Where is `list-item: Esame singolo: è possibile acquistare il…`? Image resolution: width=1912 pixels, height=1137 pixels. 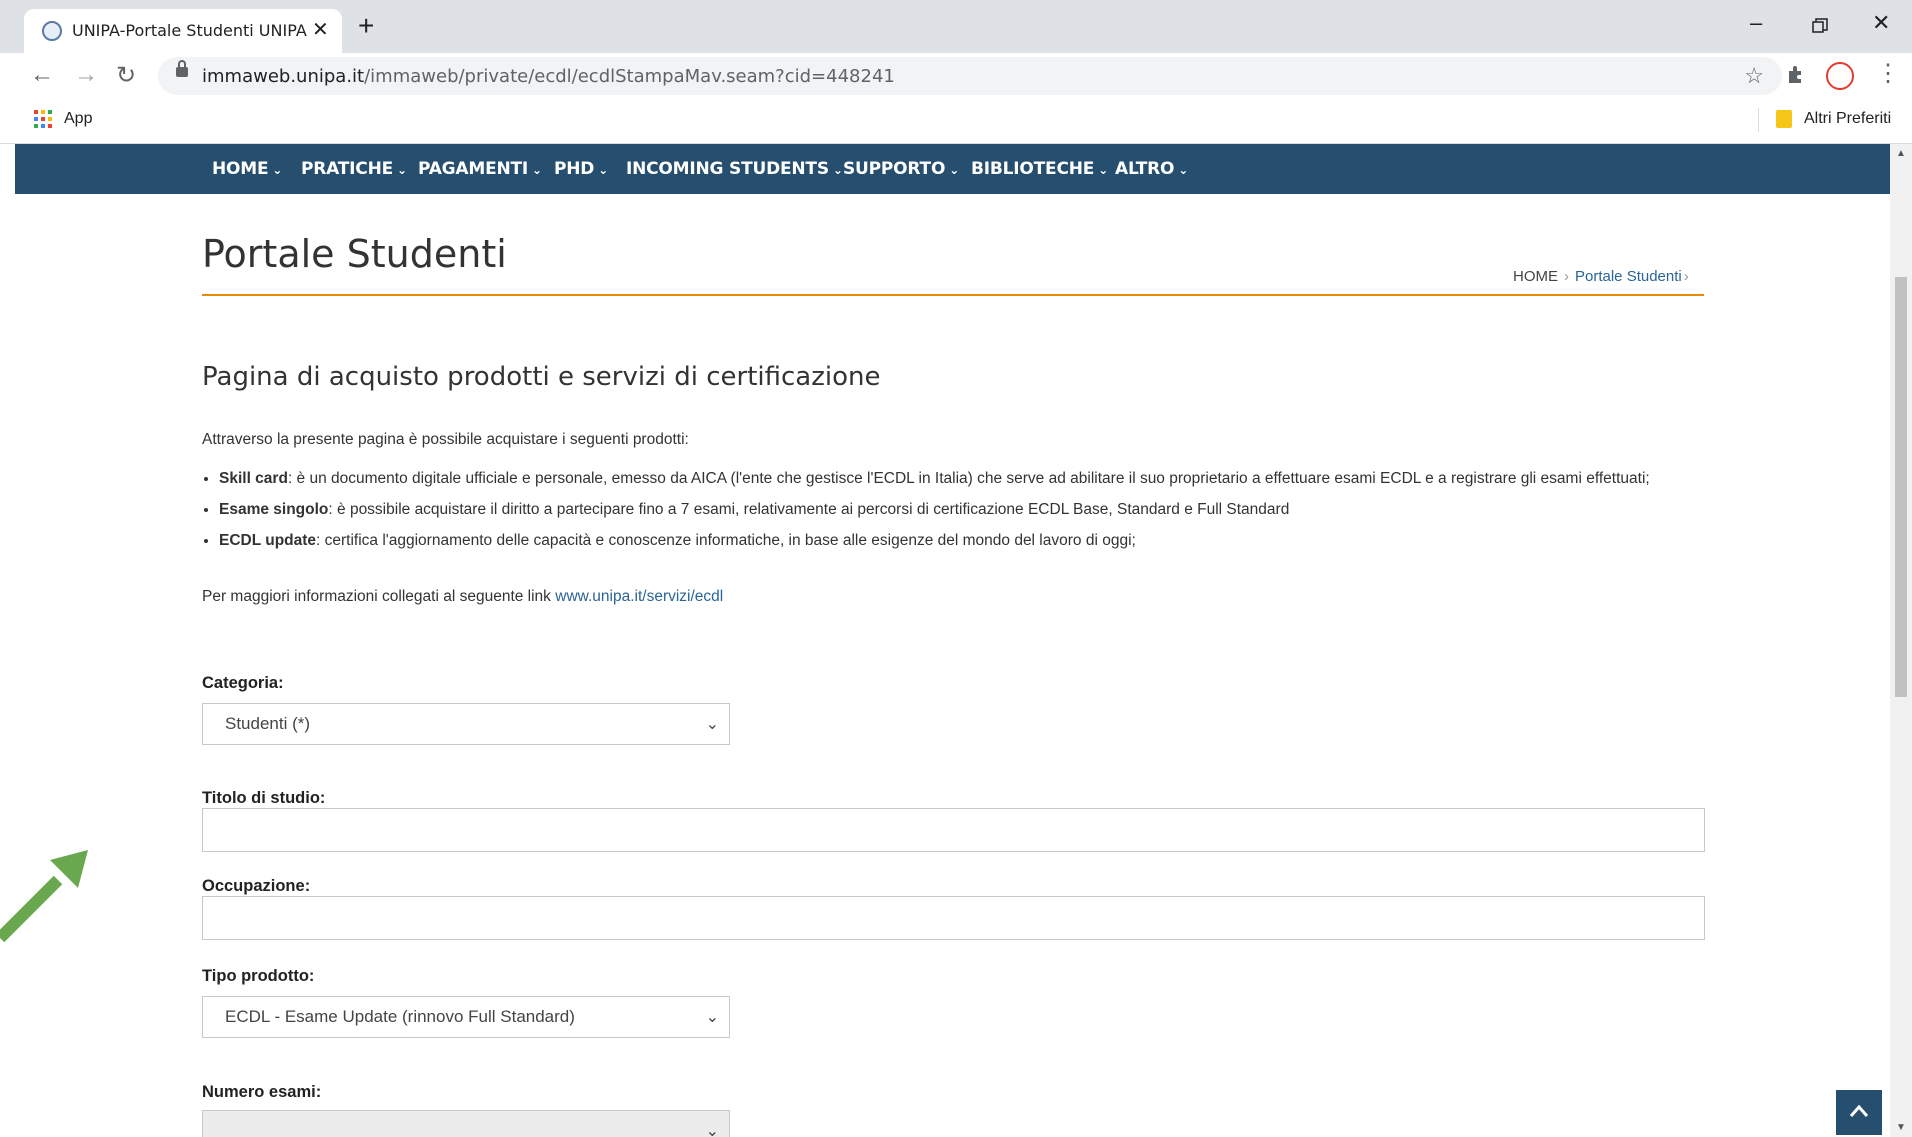 list-item: Esame singolo: è possibile acquistare il… is located at coordinates (969, 509).